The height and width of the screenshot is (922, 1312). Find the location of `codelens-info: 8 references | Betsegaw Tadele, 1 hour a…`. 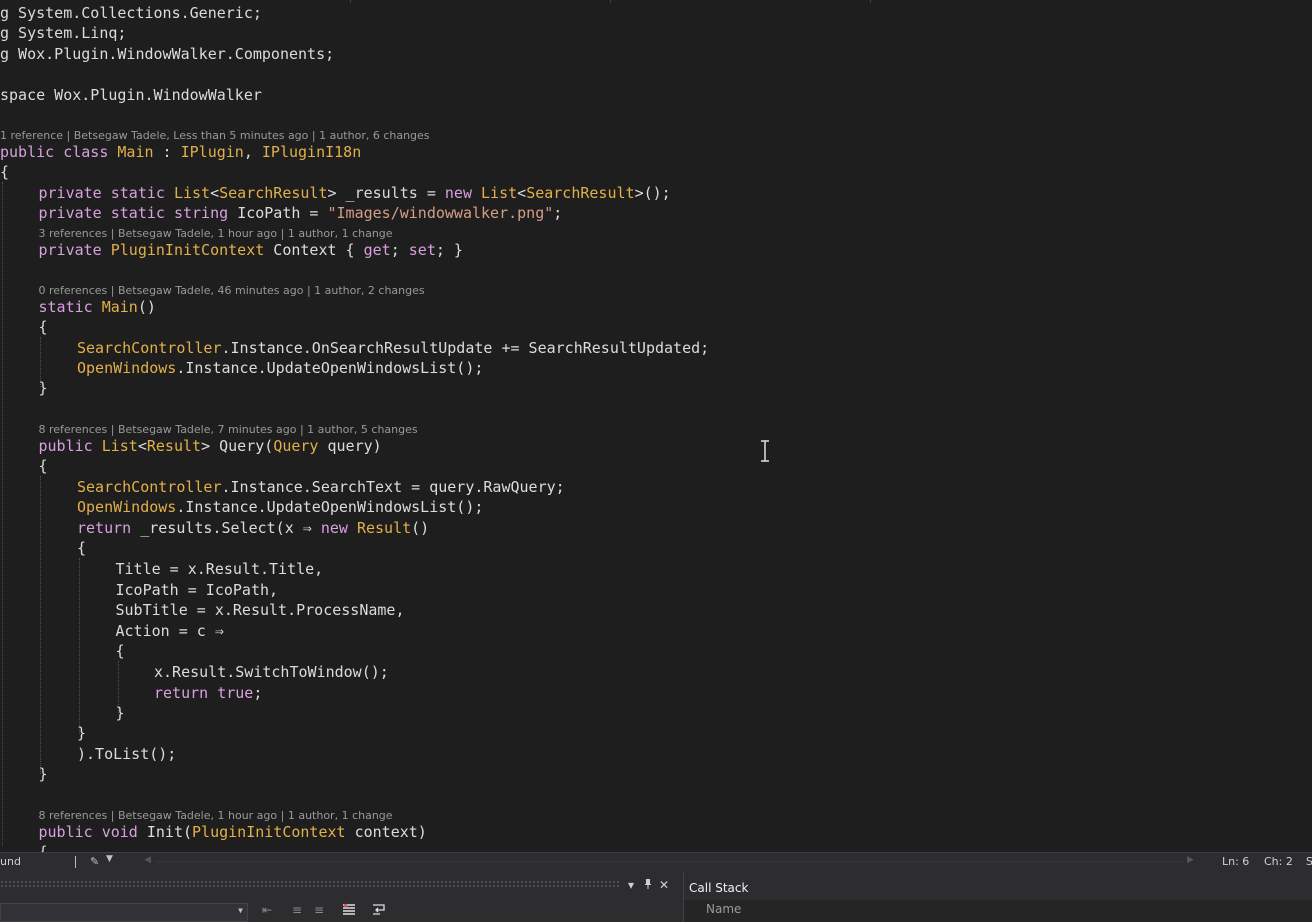

codelens-info: 8 references | Betsegaw Tadele, 1 hour a… is located at coordinates (216, 816).